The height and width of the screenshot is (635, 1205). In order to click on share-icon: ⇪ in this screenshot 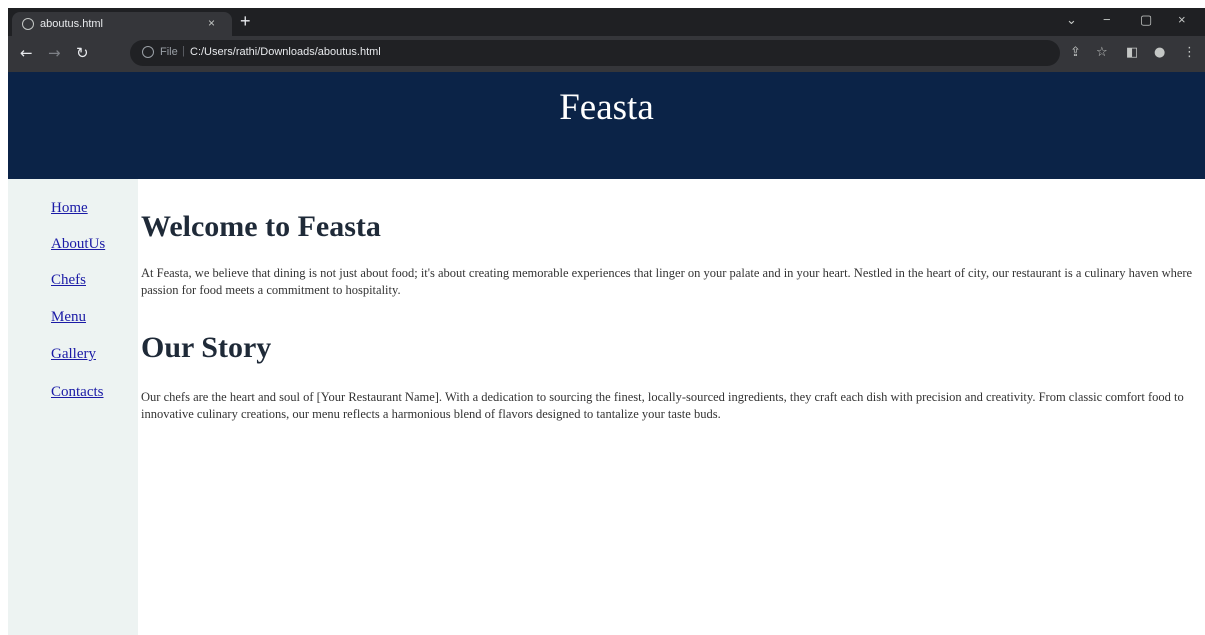, I will do `click(1075, 52)`.